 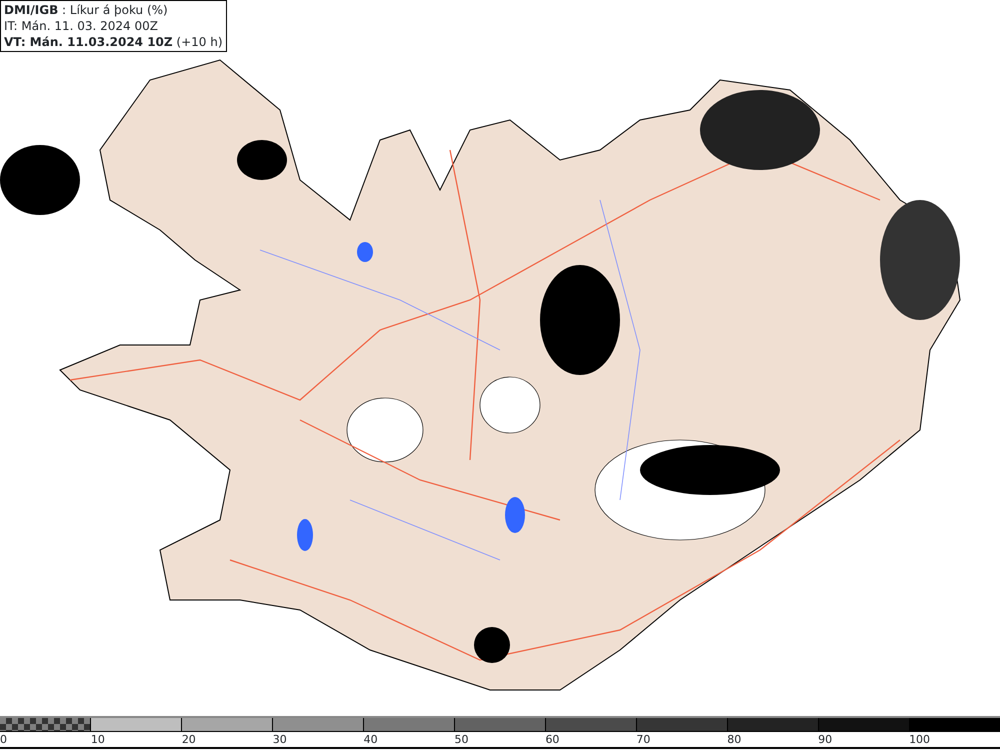 I want to click on legend-label: 0, so click(x=3, y=739).